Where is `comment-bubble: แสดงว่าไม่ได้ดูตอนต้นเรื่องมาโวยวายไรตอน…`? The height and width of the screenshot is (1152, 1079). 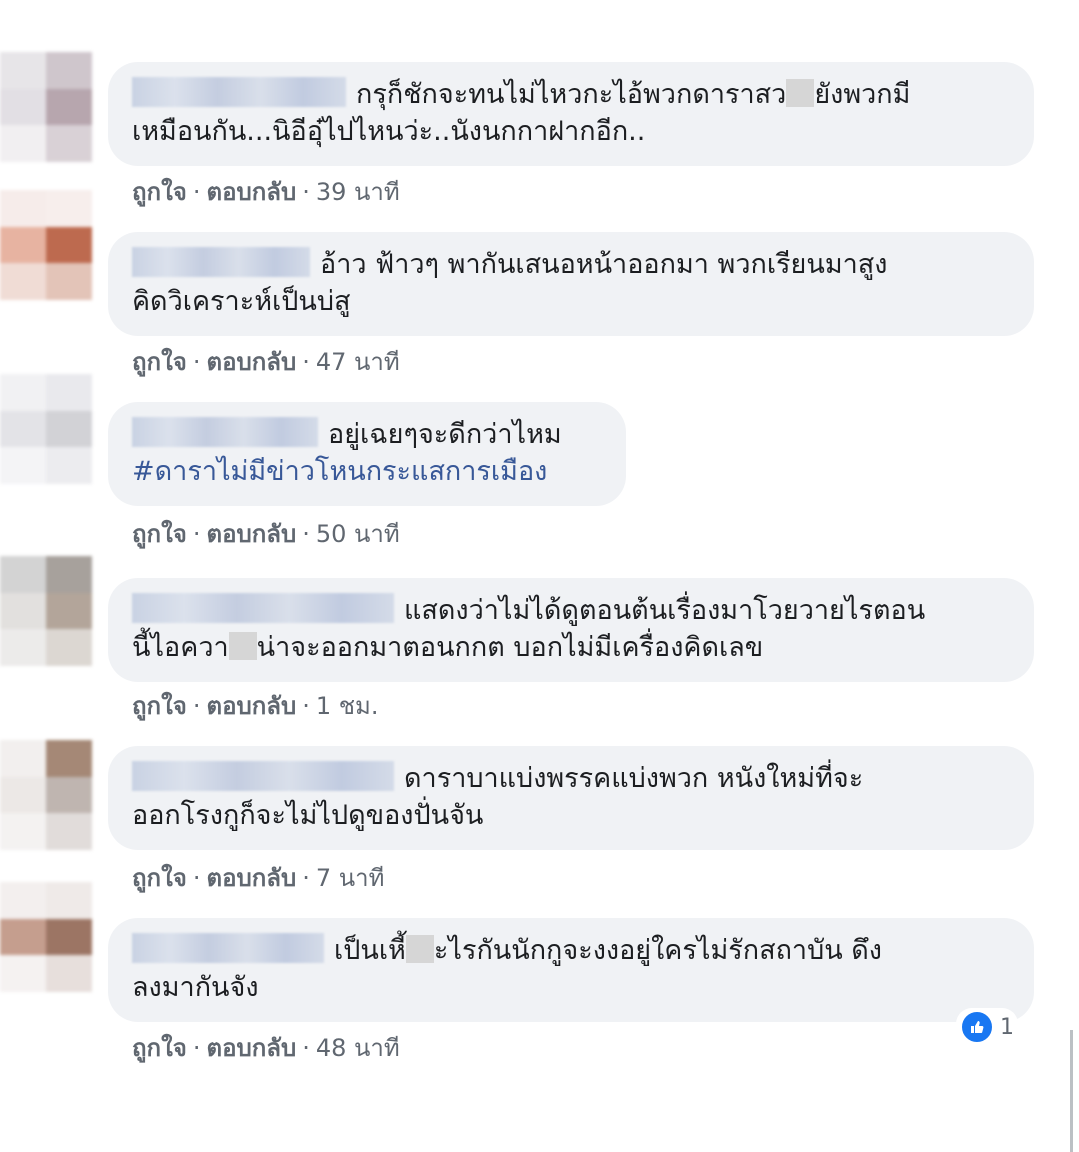 comment-bubble: แสดงว่าไม่ได้ดูตอนต้นเรื่องมาโวยวายไรตอน… is located at coordinates (571, 630).